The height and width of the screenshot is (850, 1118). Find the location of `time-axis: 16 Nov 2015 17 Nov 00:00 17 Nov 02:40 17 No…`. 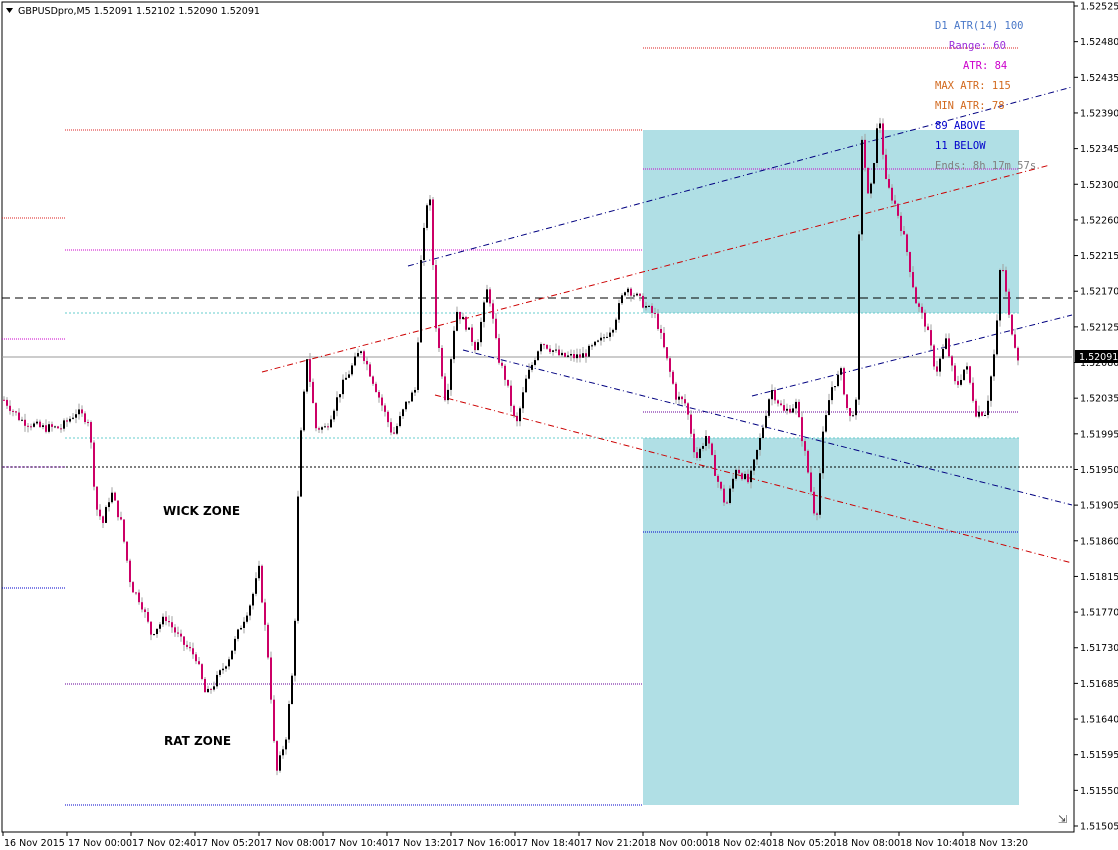

time-axis: 16 Nov 2015 17 Nov 00:00 17 Nov 02:40 17 No… is located at coordinates (515, 840).